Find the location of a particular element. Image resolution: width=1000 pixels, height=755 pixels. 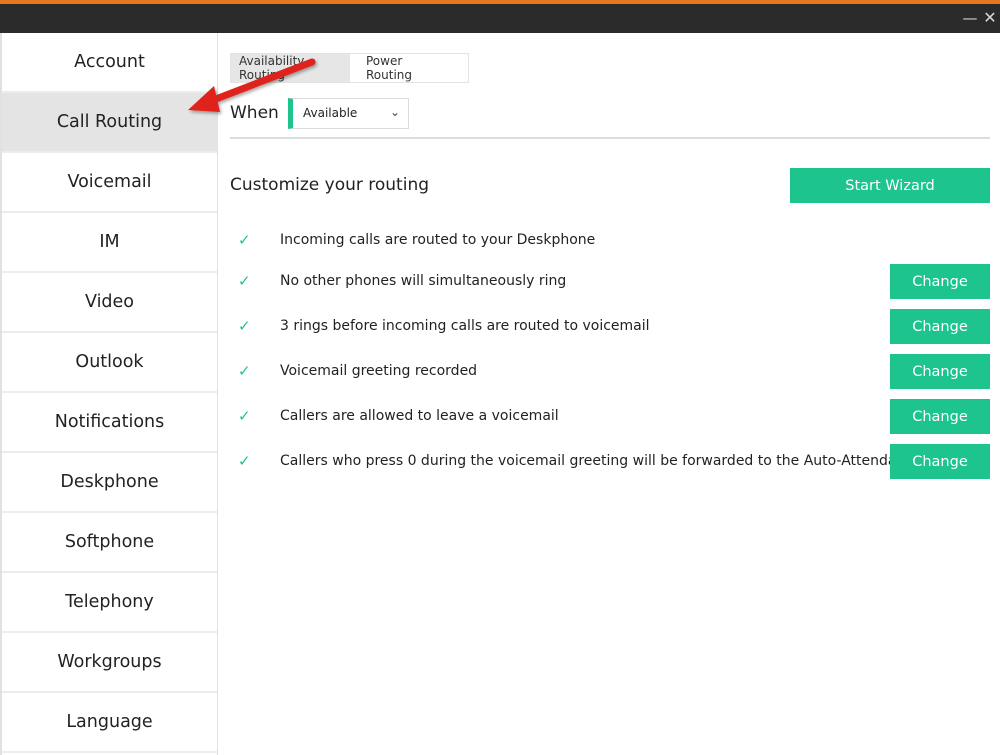

tab-power-routing: Power Routing is located at coordinates (409, 68).